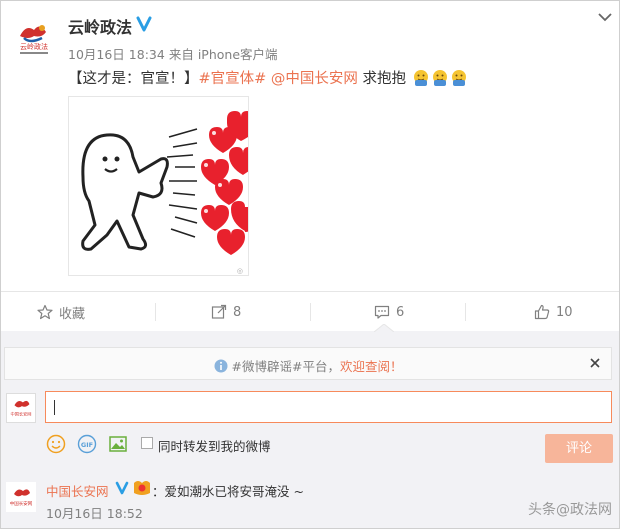 This screenshot has height=529, width=620. I want to click on my-avatar: 中国长安网, so click(21, 408).